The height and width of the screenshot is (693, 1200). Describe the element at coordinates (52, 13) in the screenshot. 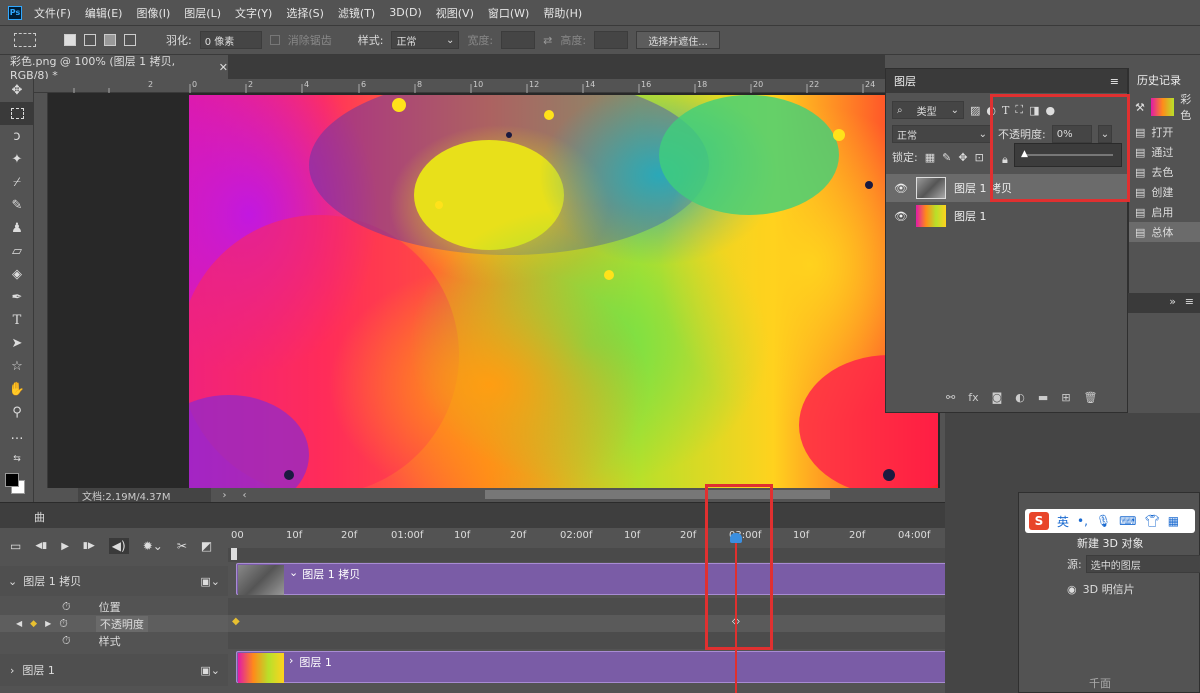

I see `menu-file: 文件(F)` at that location.